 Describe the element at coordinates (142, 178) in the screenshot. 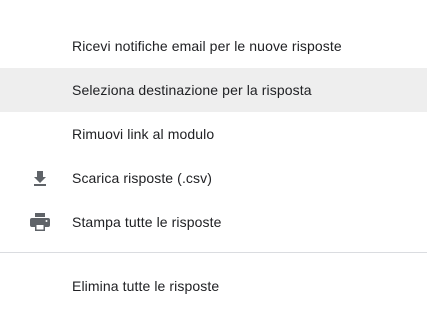

I see `menu-item-label: Scarica risposte (.csv)` at that location.